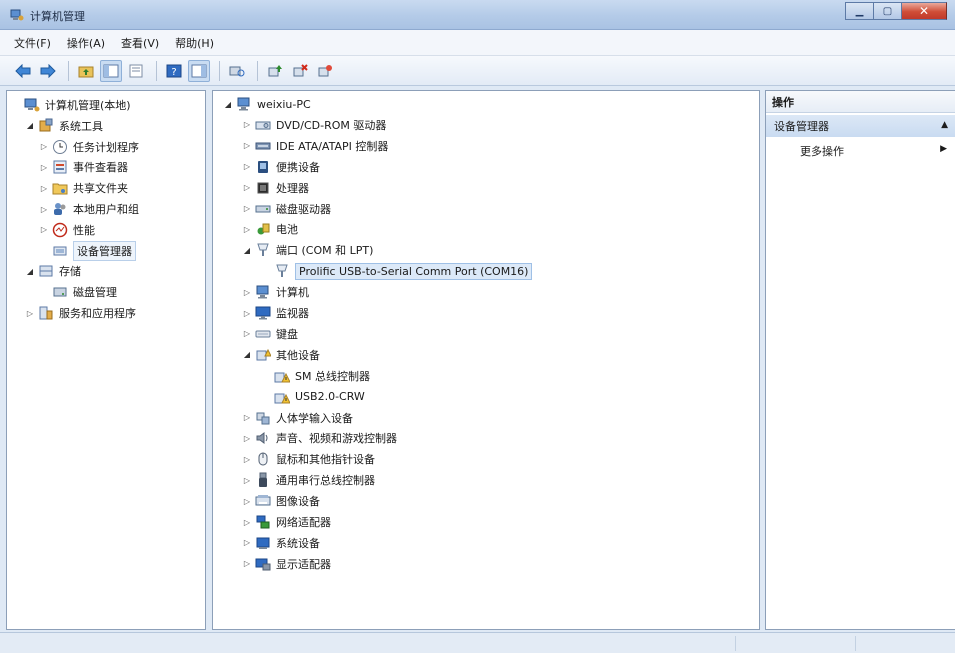  What do you see at coordinates (313, 397) in the screenshot?
I see `device-tree-item: USB2.0-CRW` at bounding box center [313, 397].